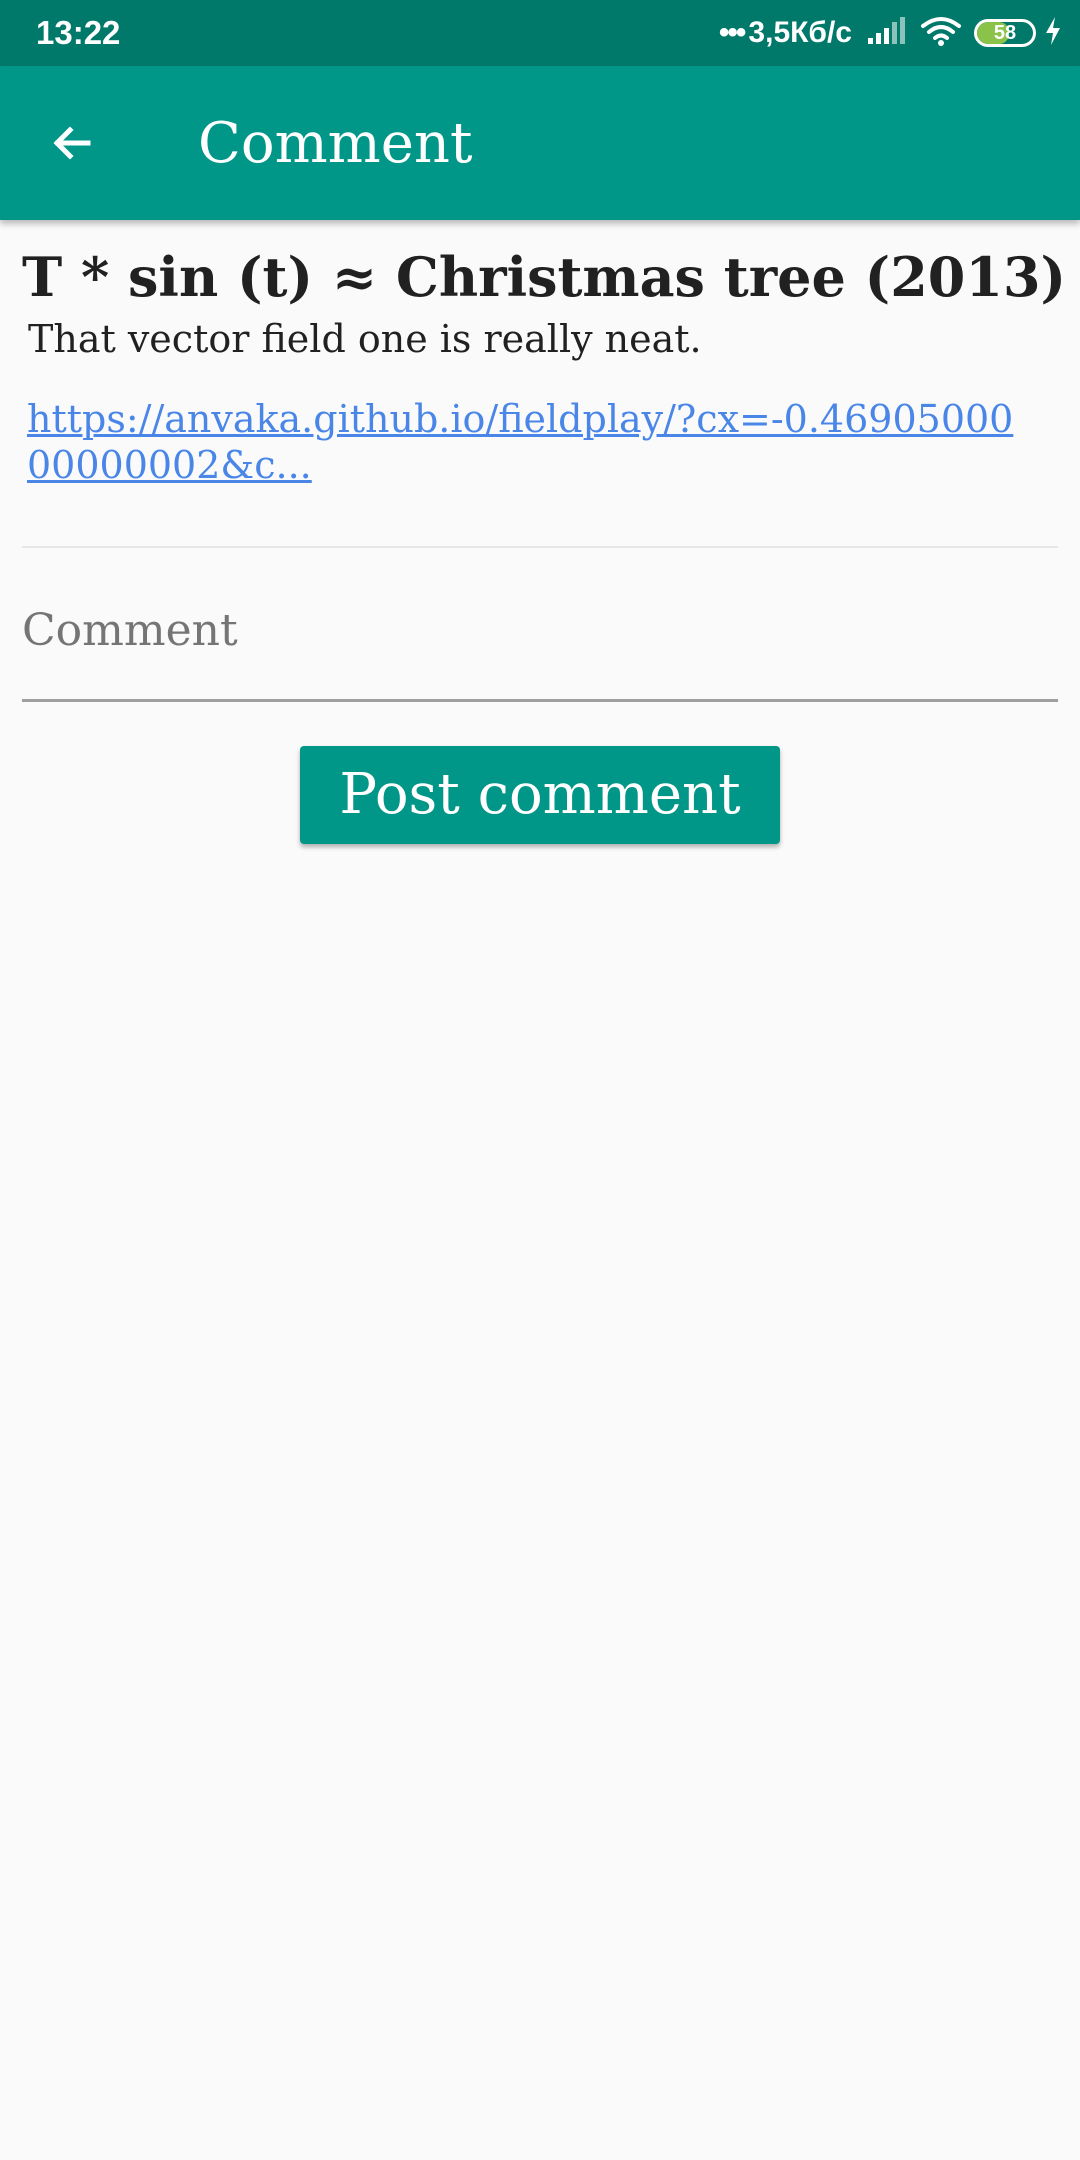  I want to click on comment-input, so click(540, 647).